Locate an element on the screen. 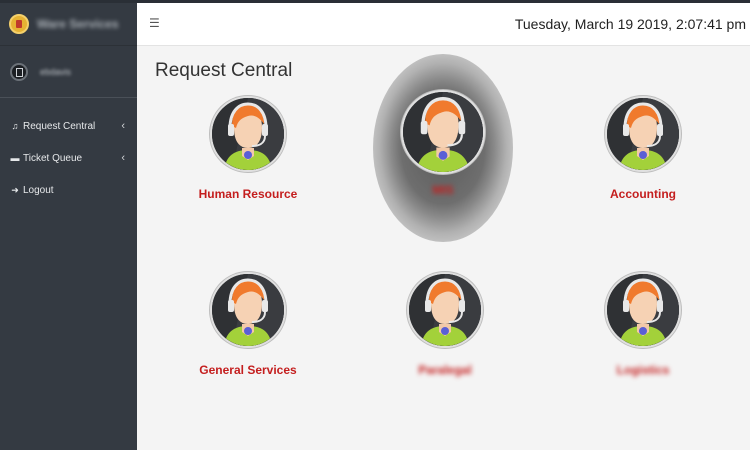 The height and width of the screenshot is (450, 750). hamburger-icon: ☰ is located at coordinates (154, 23).